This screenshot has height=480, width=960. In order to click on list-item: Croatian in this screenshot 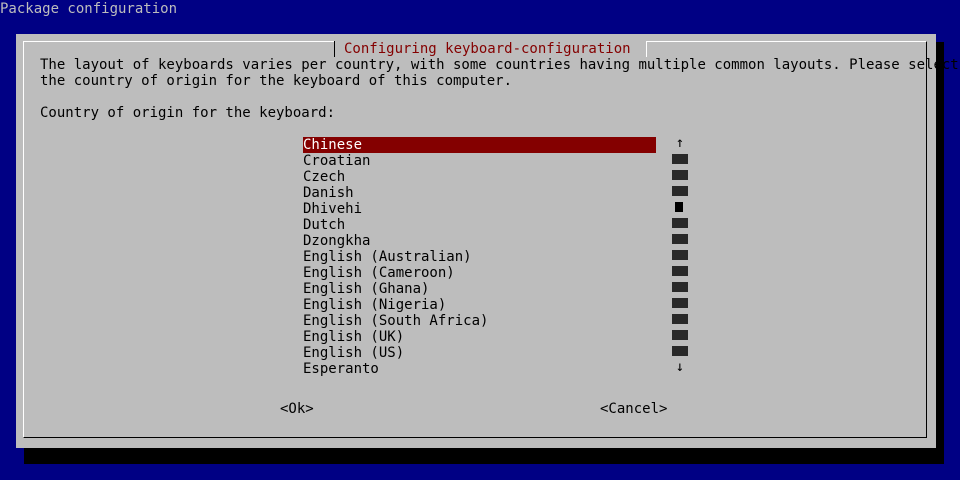, I will do `click(479, 161)`.